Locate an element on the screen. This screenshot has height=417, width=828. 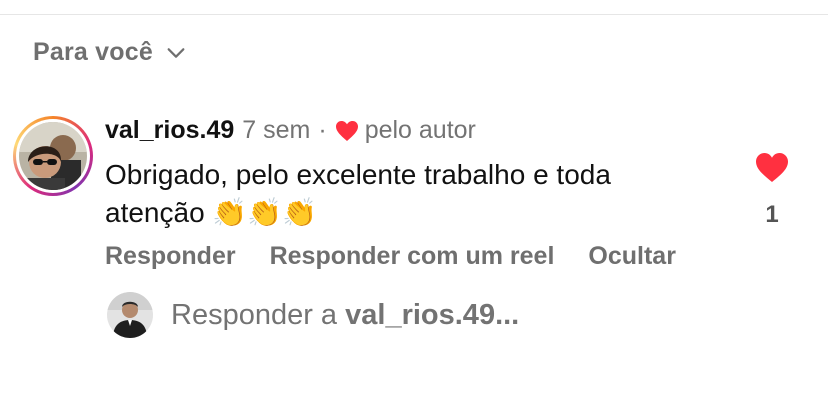
liked-by-author-heart-icon is located at coordinates (346, 130).